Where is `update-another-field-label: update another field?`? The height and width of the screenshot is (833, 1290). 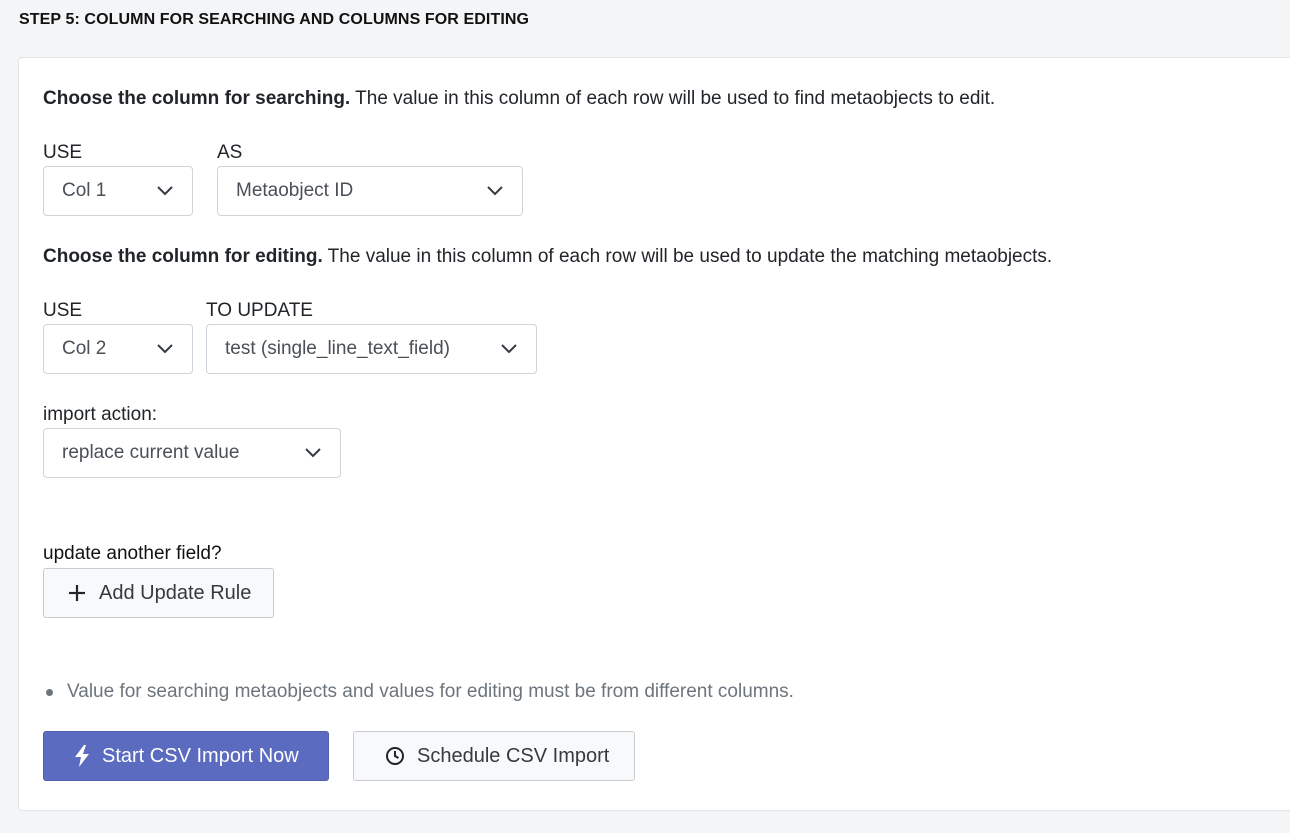
update-another-field-label: update another field? is located at coordinates (132, 553).